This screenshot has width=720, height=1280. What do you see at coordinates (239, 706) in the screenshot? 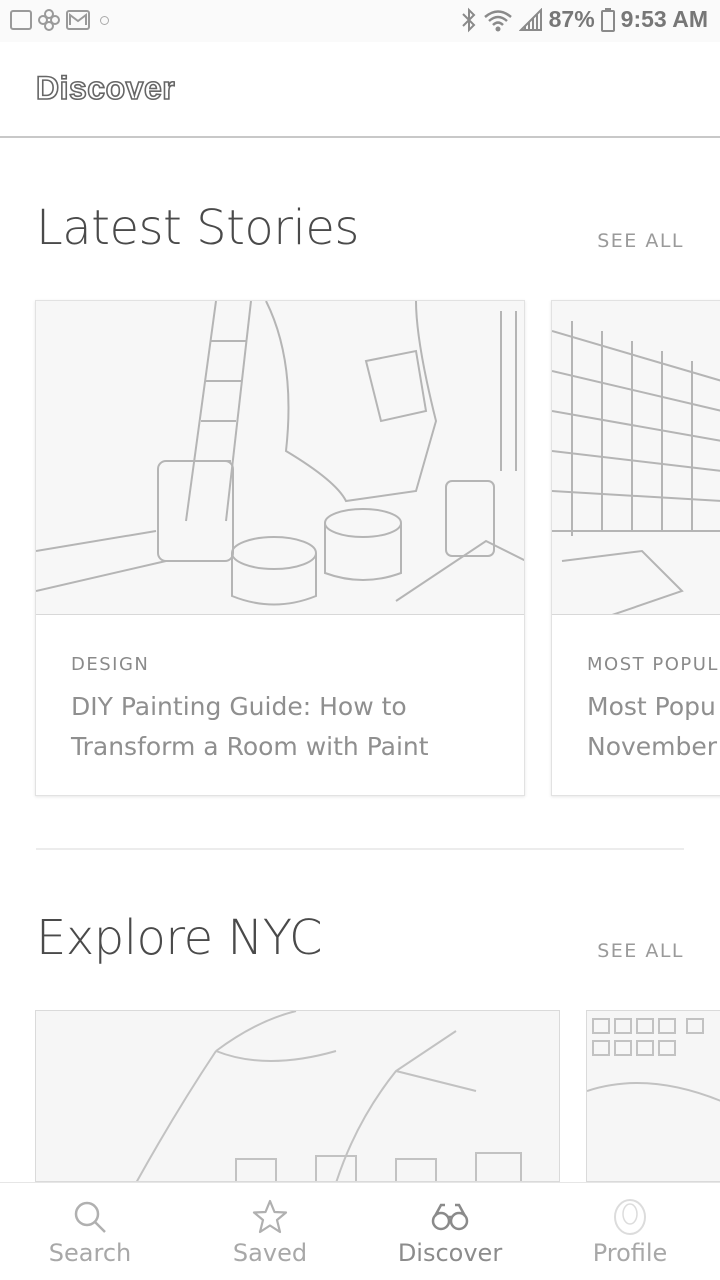
I see `story-title-line: DIY Painting Guide: How to` at bounding box center [239, 706].